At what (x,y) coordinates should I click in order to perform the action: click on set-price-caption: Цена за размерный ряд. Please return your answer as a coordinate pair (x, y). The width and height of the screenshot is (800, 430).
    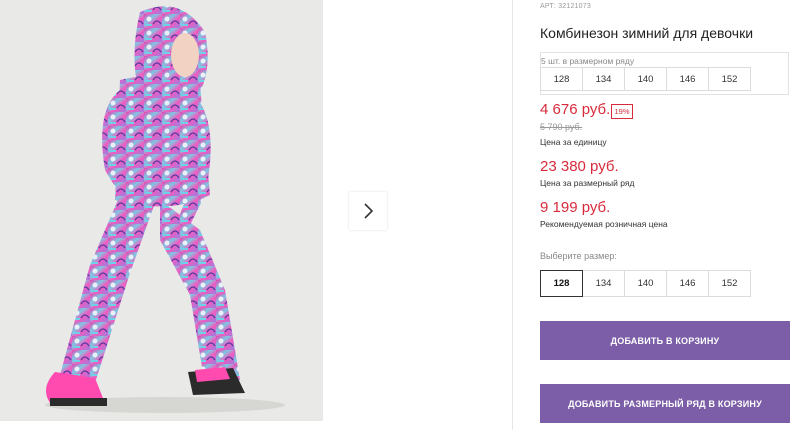
    Looking at the image, I should click on (587, 183).